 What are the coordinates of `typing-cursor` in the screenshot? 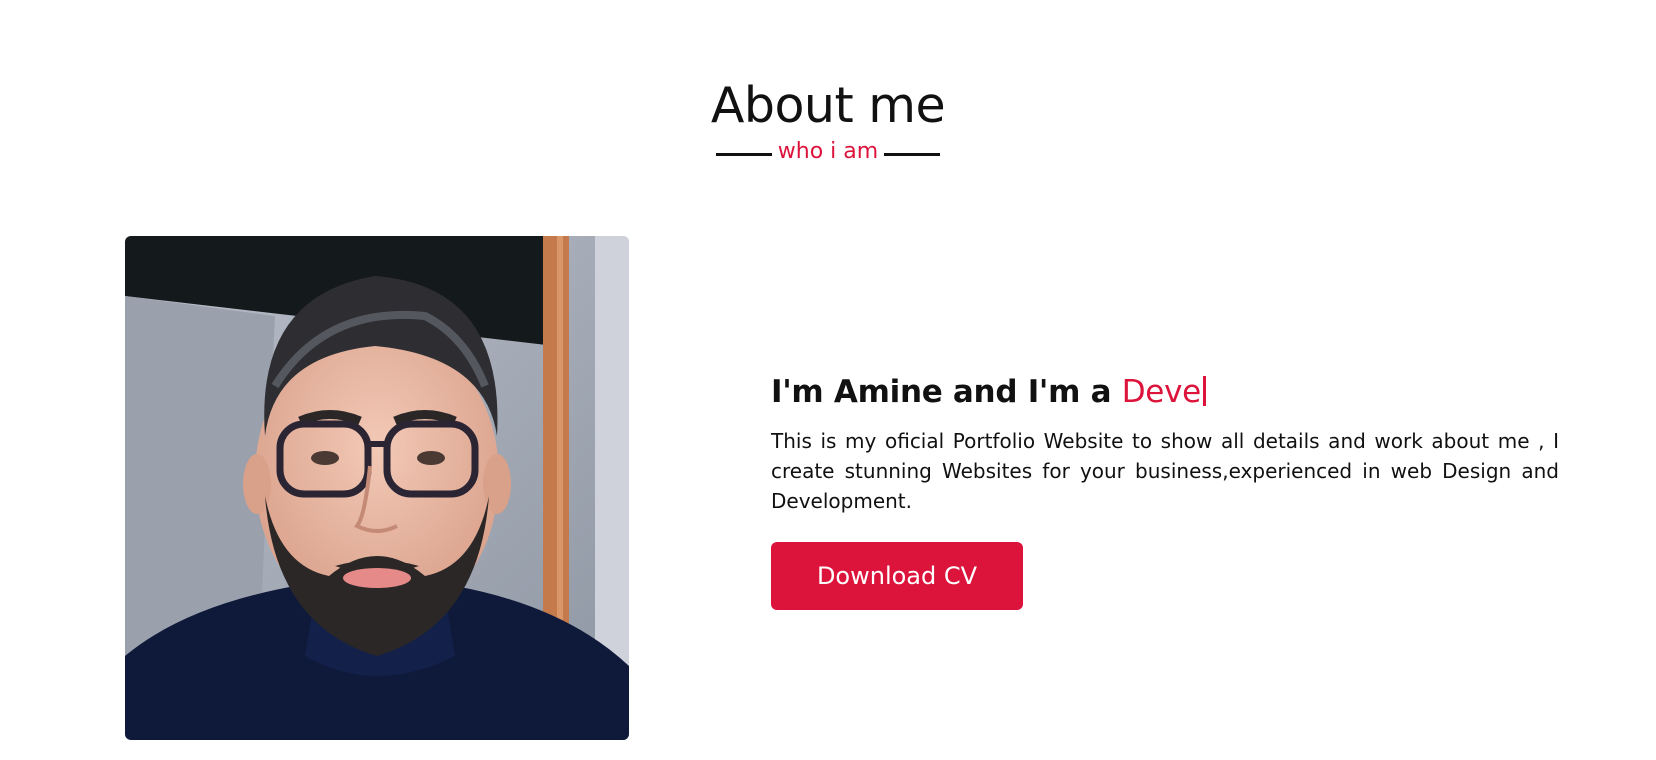 It's located at (1204, 391).